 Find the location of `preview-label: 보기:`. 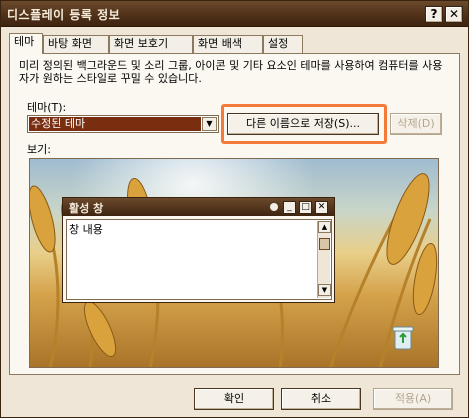

preview-label: 보기: is located at coordinates (39, 149).